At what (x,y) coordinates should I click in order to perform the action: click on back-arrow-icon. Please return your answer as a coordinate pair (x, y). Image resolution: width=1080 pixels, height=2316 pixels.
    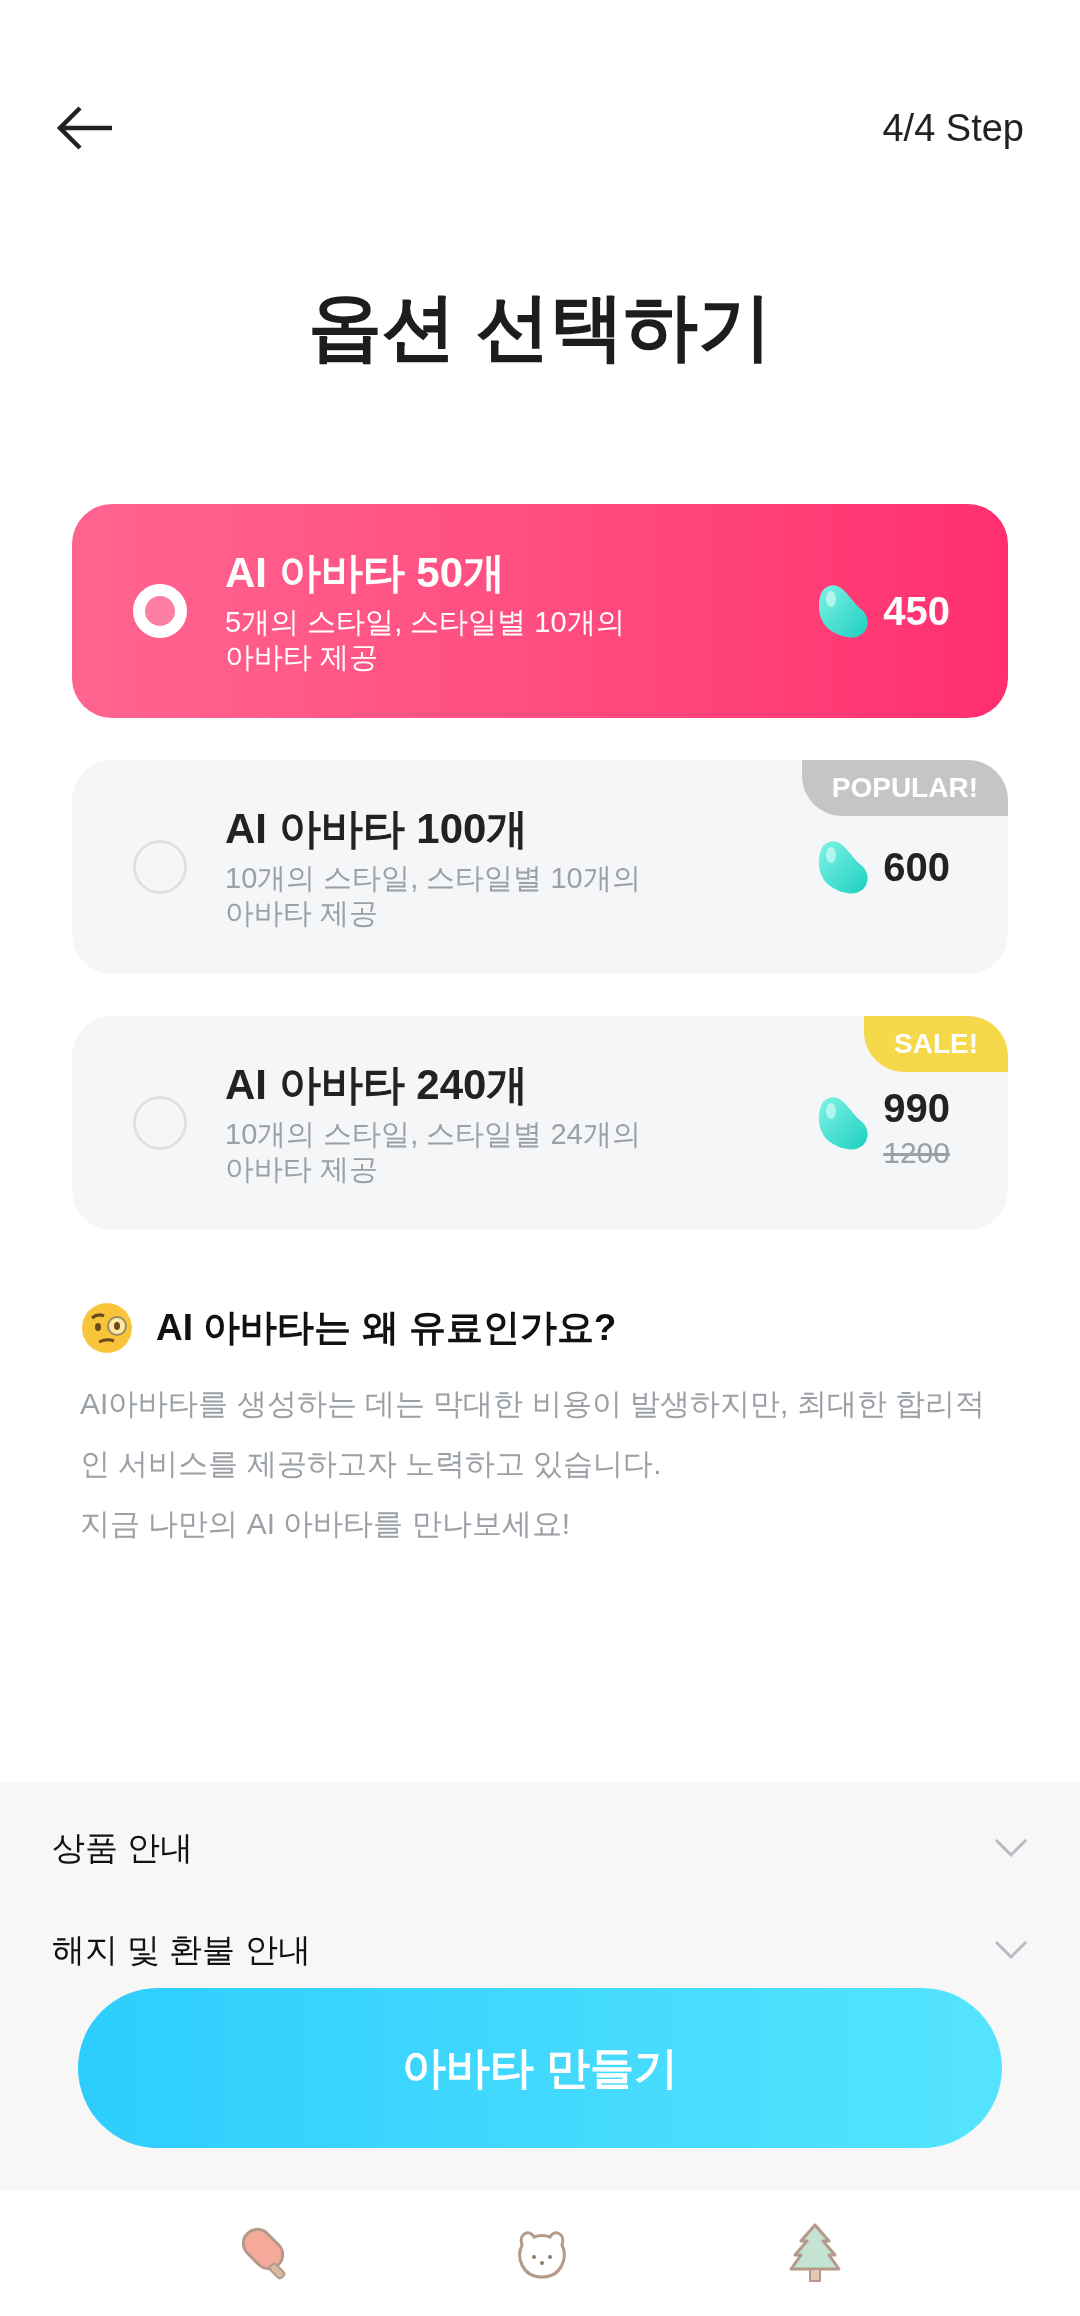
    Looking at the image, I should click on (85, 128).